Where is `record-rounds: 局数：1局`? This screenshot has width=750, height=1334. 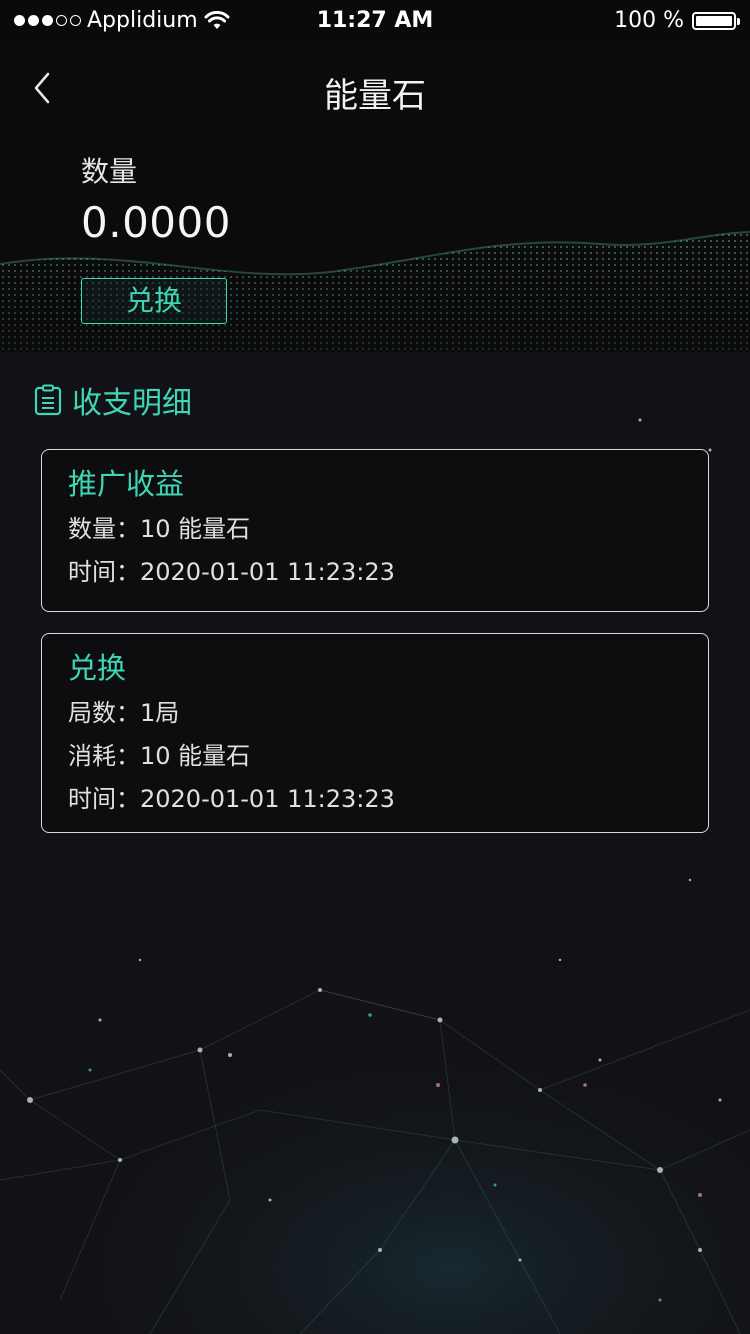 record-rounds: 局数：1局 is located at coordinates (124, 713).